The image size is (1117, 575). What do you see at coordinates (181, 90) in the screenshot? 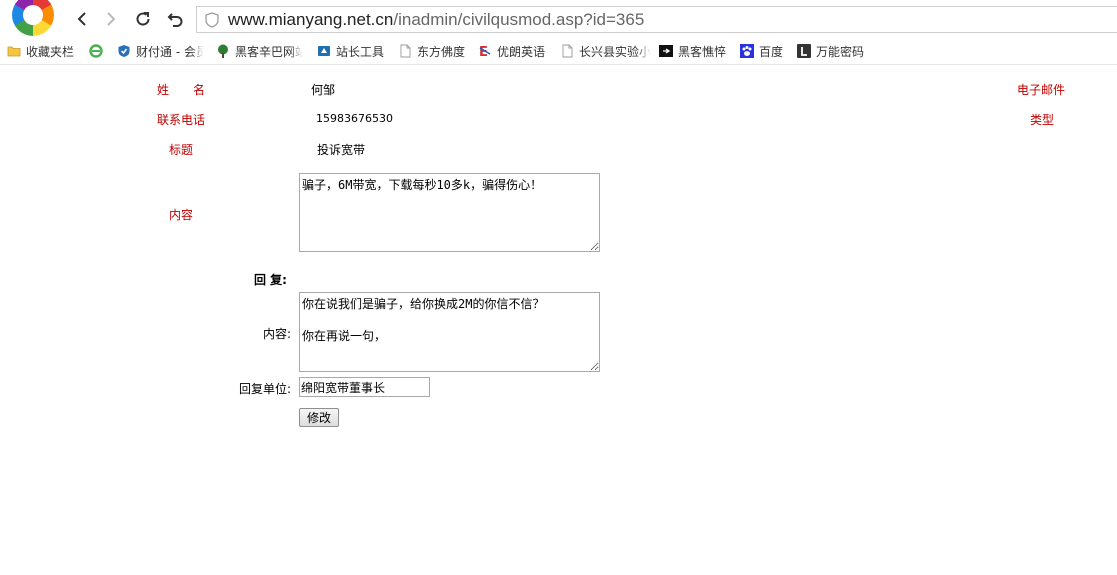
I see `name-label: 姓 名` at bounding box center [181, 90].